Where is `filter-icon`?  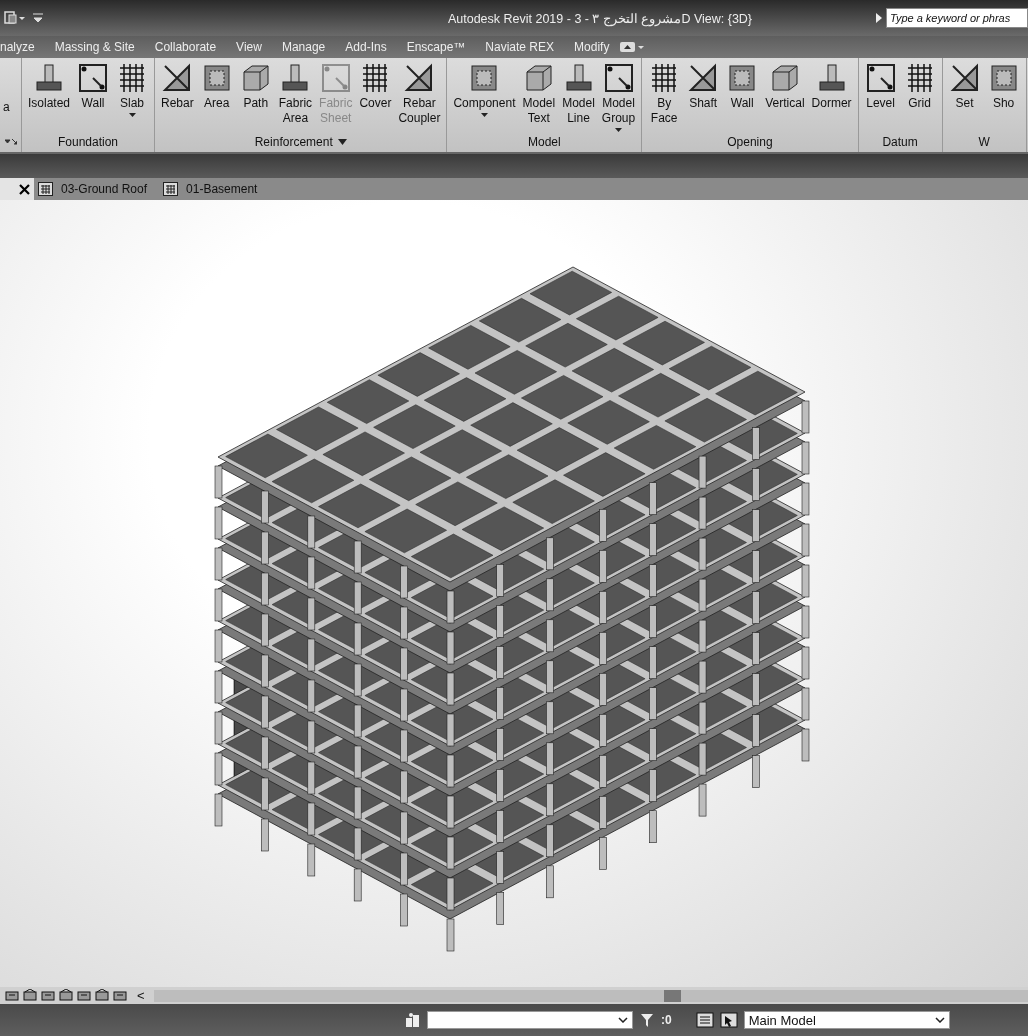 filter-icon is located at coordinates (647, 1020).